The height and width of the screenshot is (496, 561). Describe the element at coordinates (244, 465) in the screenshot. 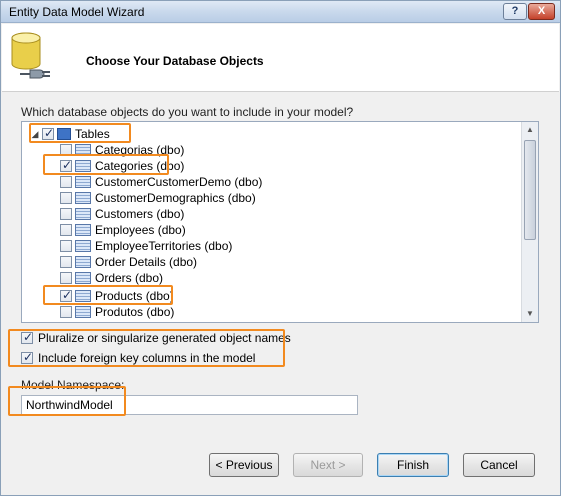

I see `previous-button: < Previous` at that location.